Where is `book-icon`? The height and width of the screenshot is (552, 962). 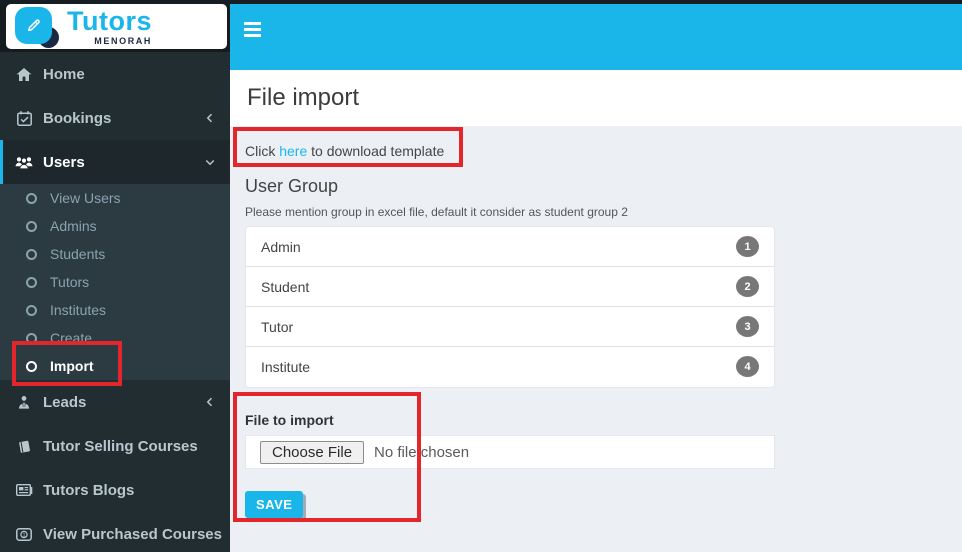 book-icon is located at coordinates (24, 446).